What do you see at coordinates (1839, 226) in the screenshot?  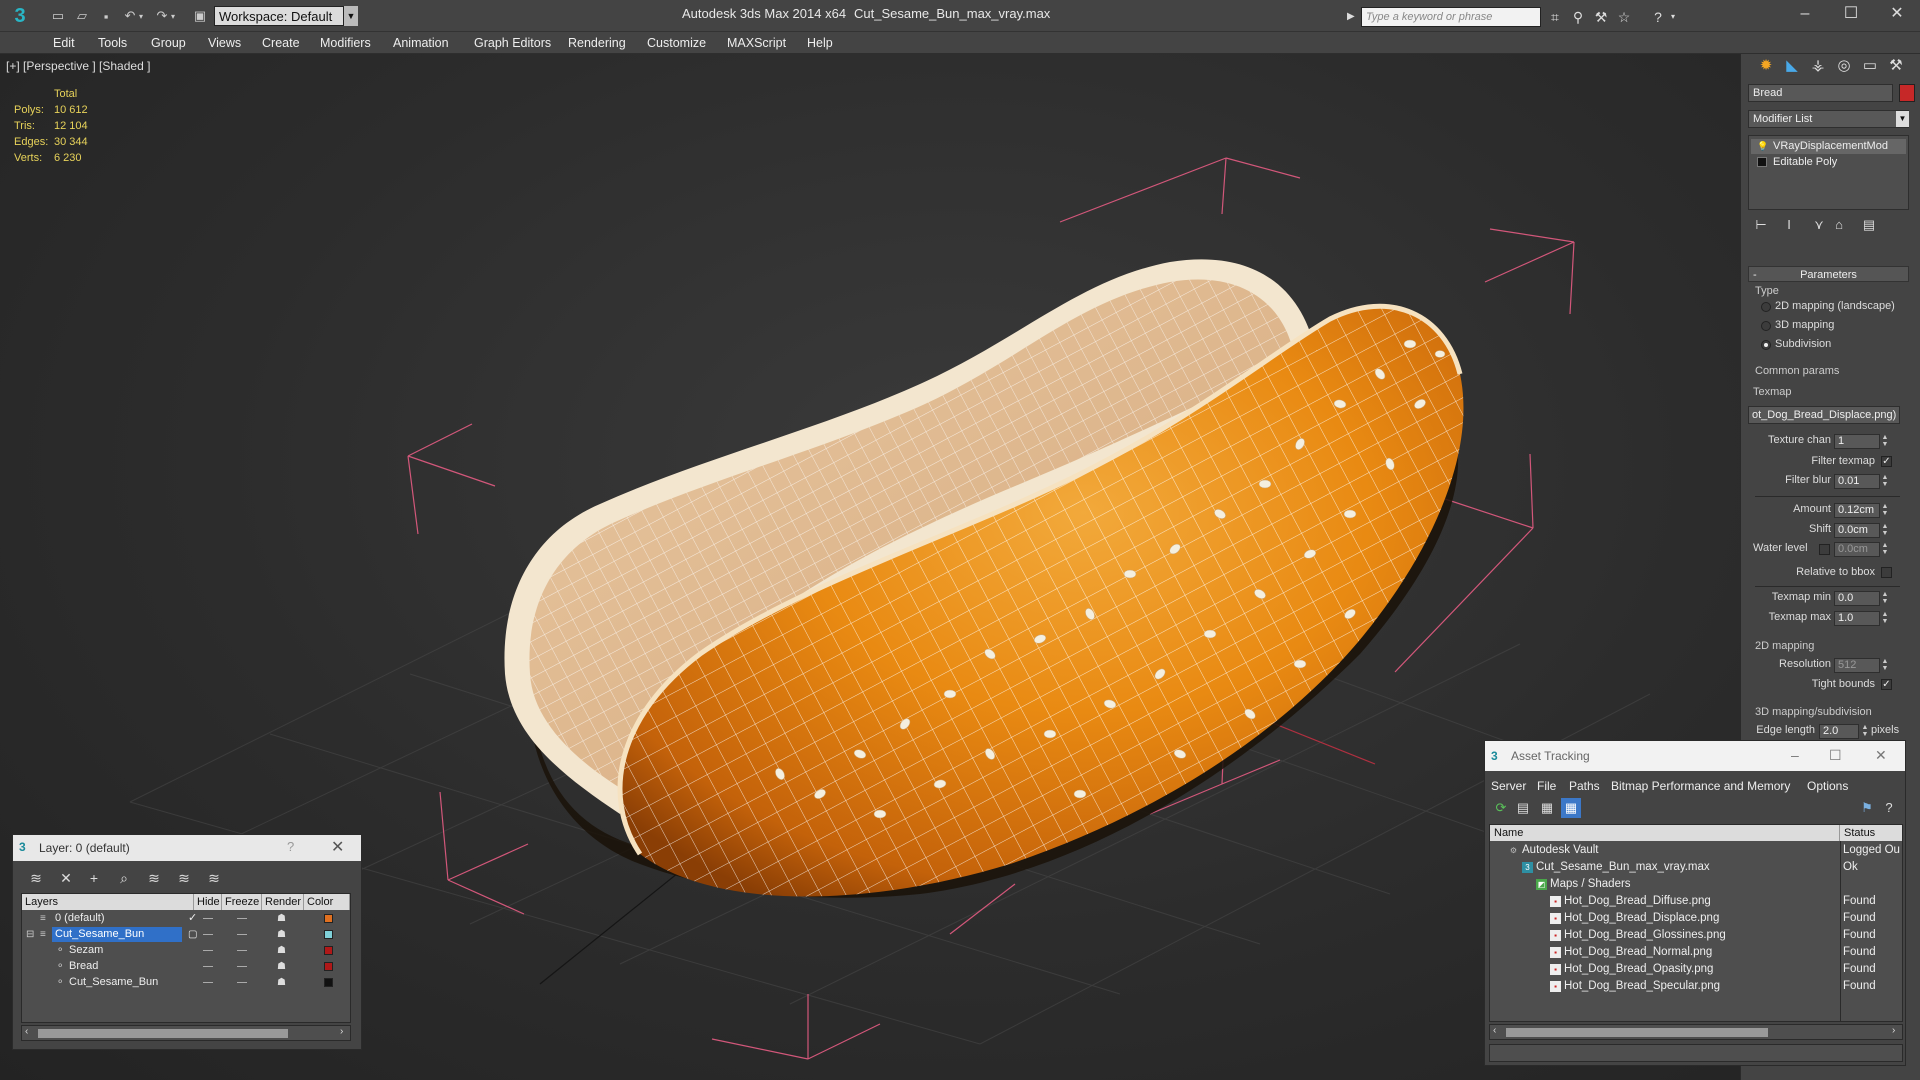 I see `remove-modifier-icon: ⌂` at bounding box center [1839, 226].